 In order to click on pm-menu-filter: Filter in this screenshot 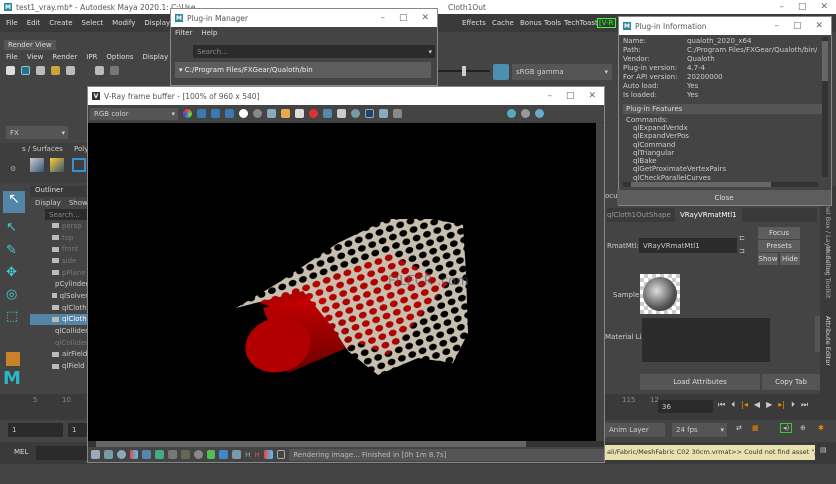, I will do `click(183, 33)`.